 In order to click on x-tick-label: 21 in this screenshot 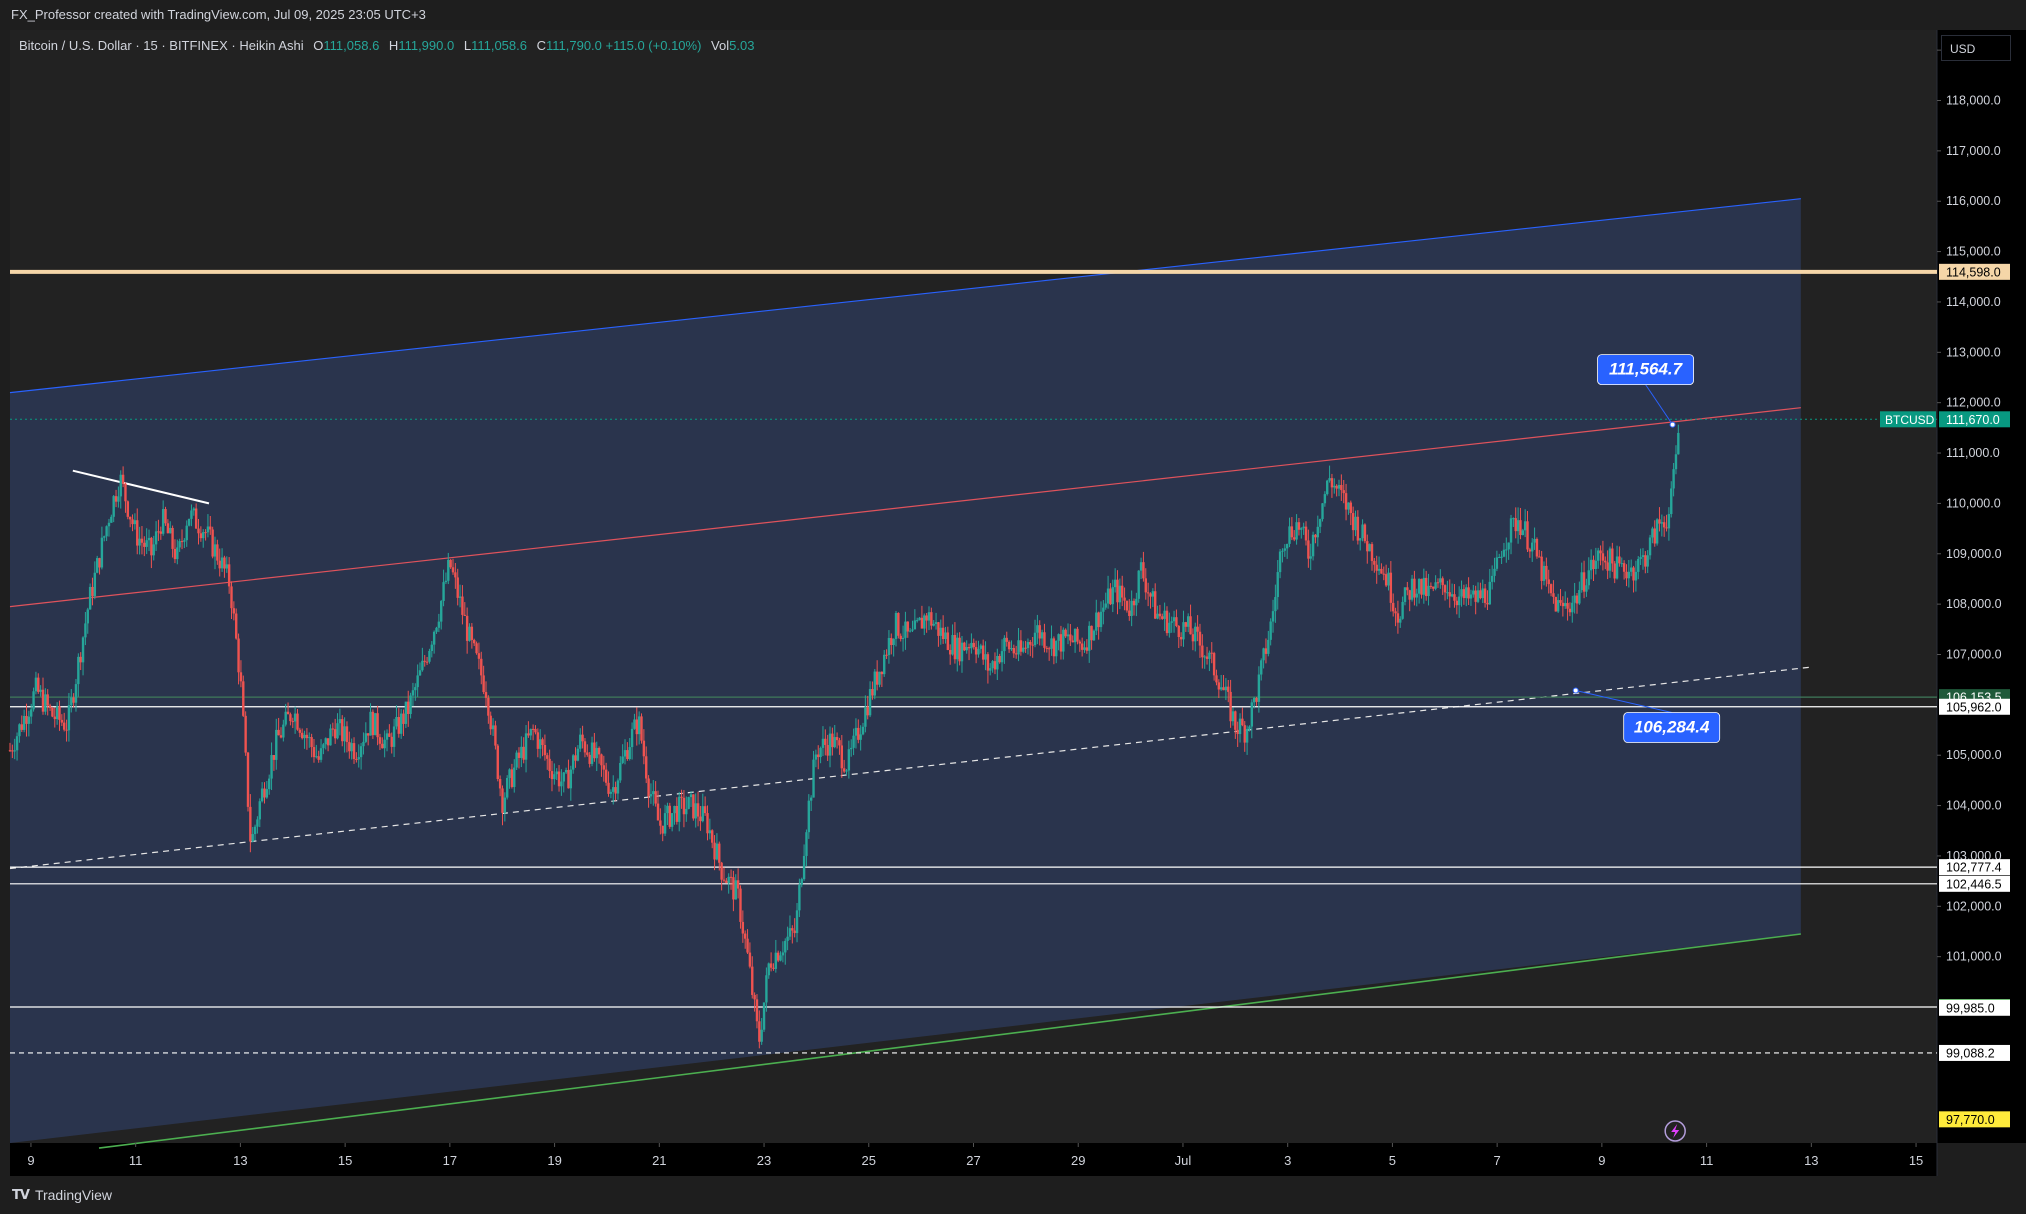, I will do `click(659, 1160)`.